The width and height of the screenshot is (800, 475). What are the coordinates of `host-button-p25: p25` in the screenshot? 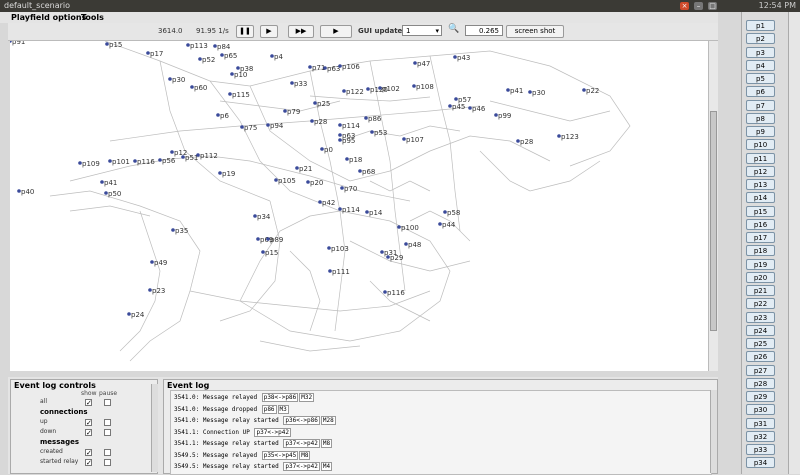 It's located at (760, 343).